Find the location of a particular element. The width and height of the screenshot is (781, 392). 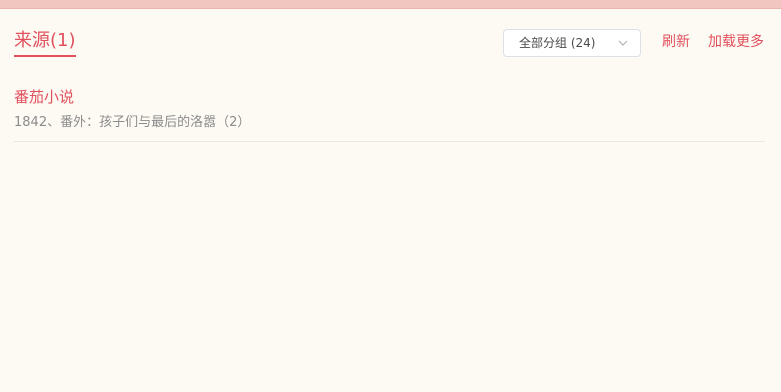

source-list: 番茄小说 1842、番外：孩子们与最后的洛嚣（2） is located at coordinates (389, 114).